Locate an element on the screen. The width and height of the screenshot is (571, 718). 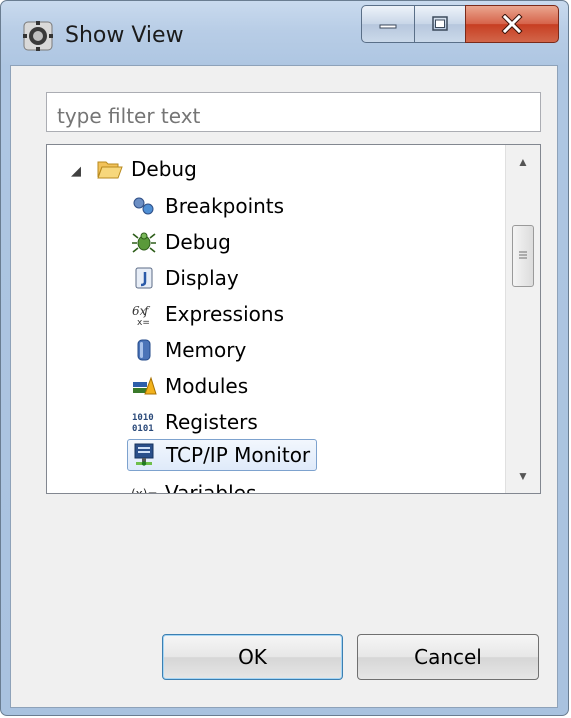
tree-item-tcpip-monitor: TCP/IP Monitor is located at coordinates (222, 455).